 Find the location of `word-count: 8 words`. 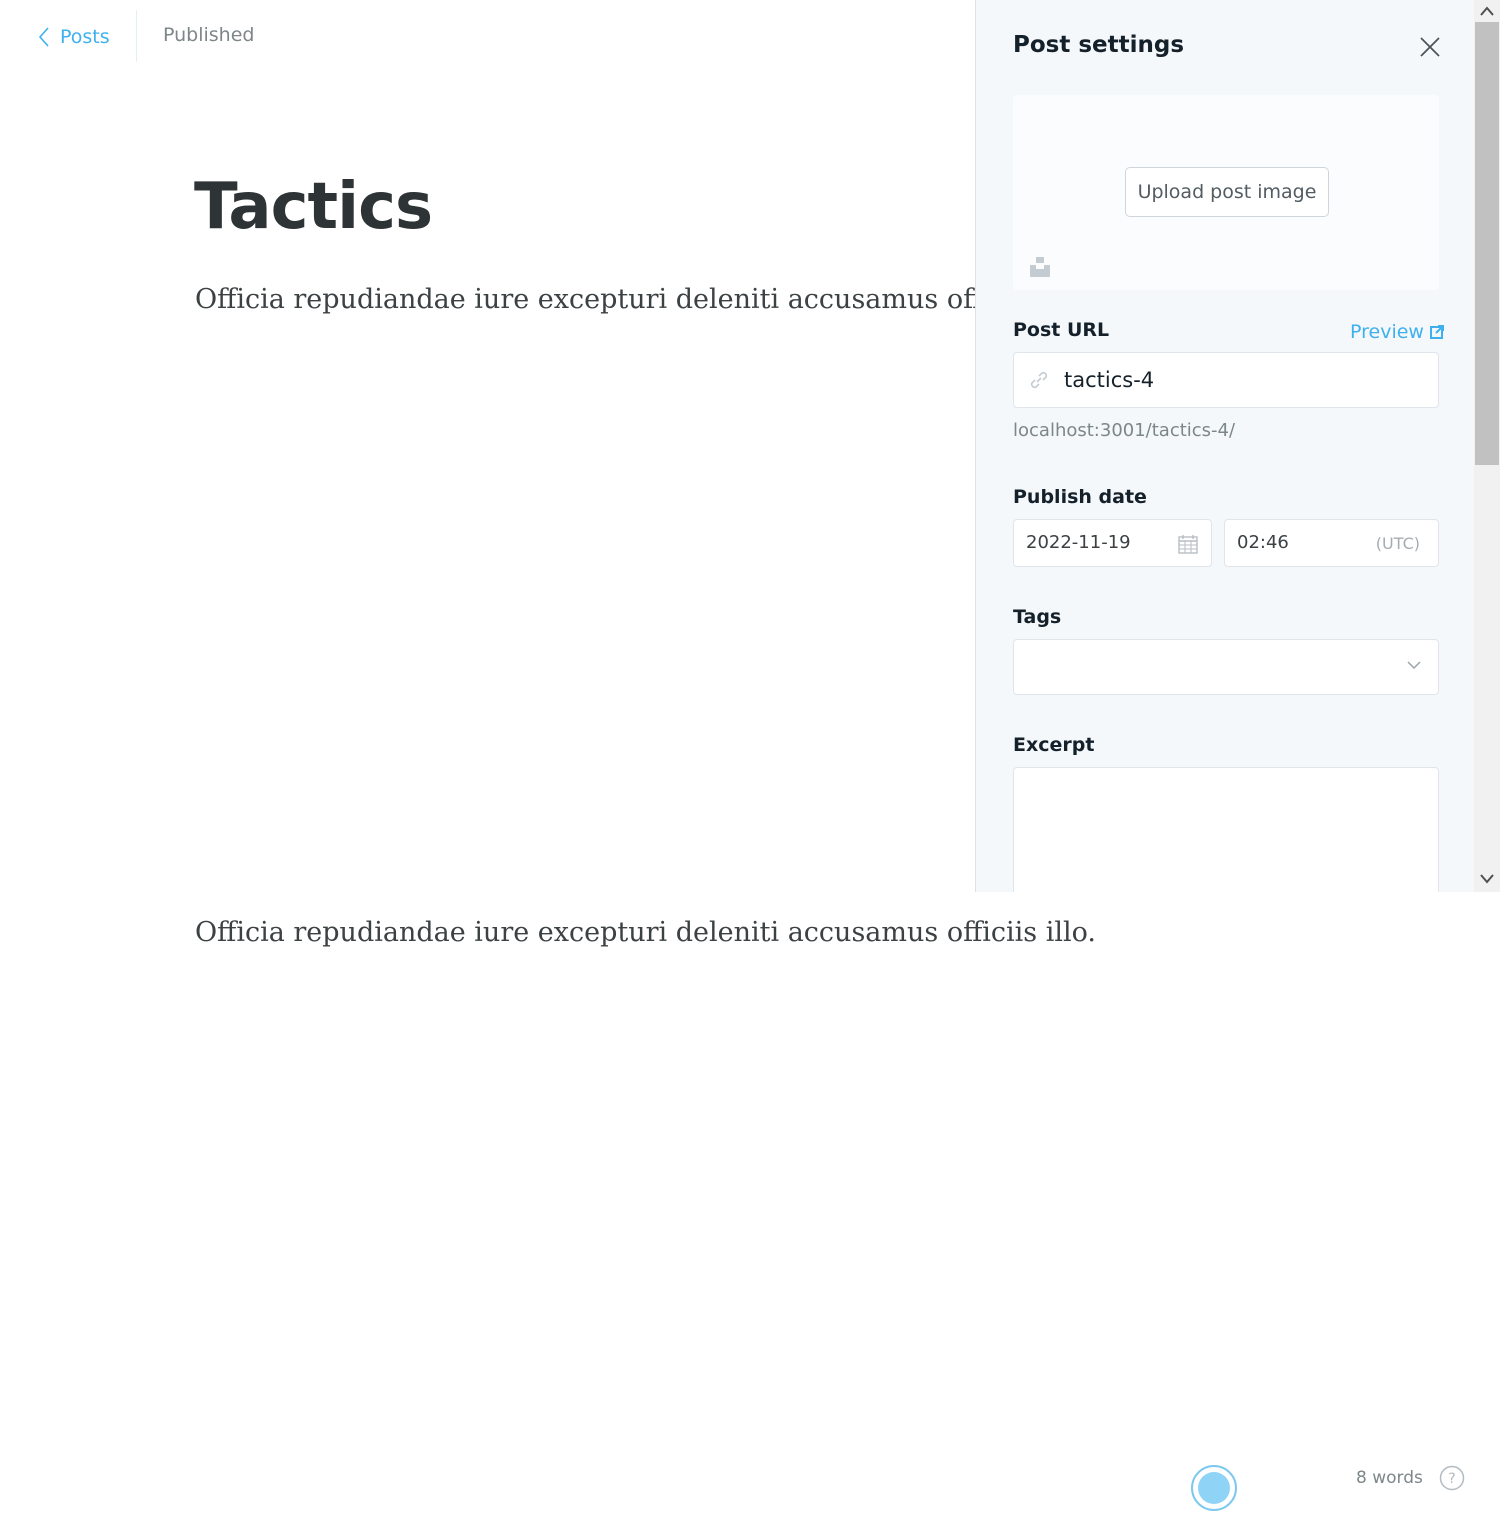

word-count: 8 words is located at coordinates (1389, 1478).